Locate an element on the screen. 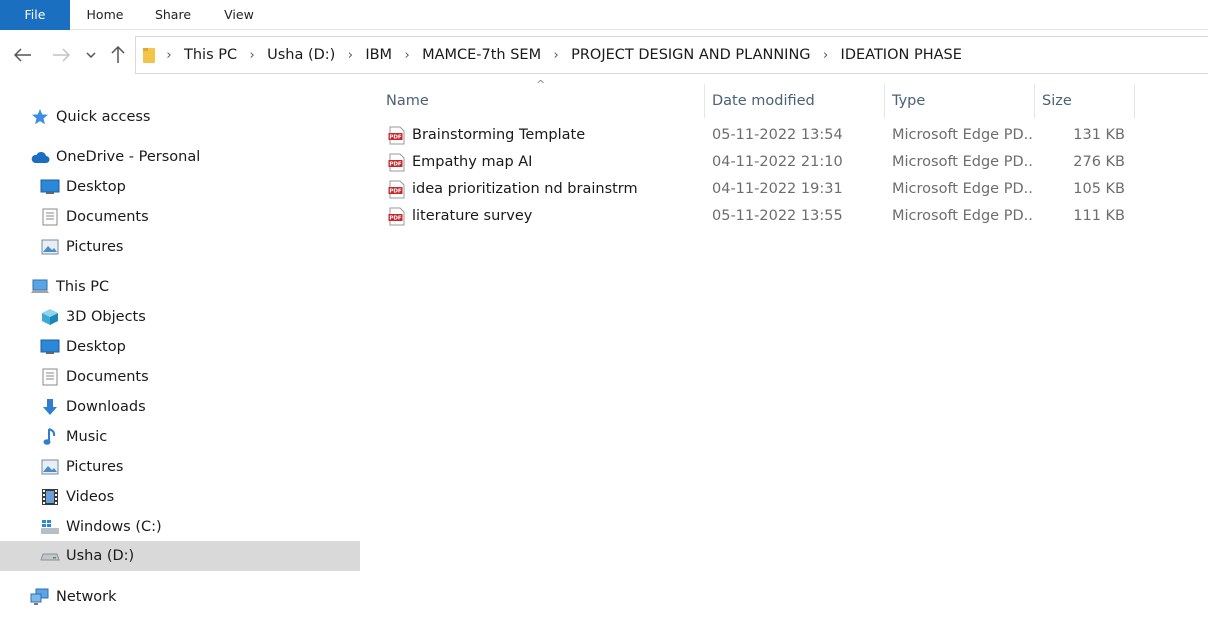 The height and width of the screenshot is (637, 1208). back-arrow-icon is located at coordinates (22, 55).